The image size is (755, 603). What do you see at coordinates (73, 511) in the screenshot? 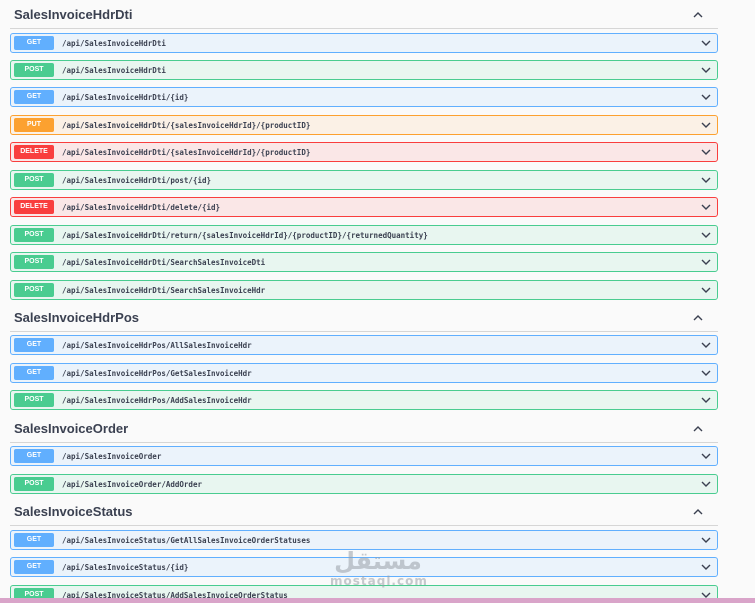
I see `section-title: SalesInvoiceStatus` at bounding box center [73, 511].